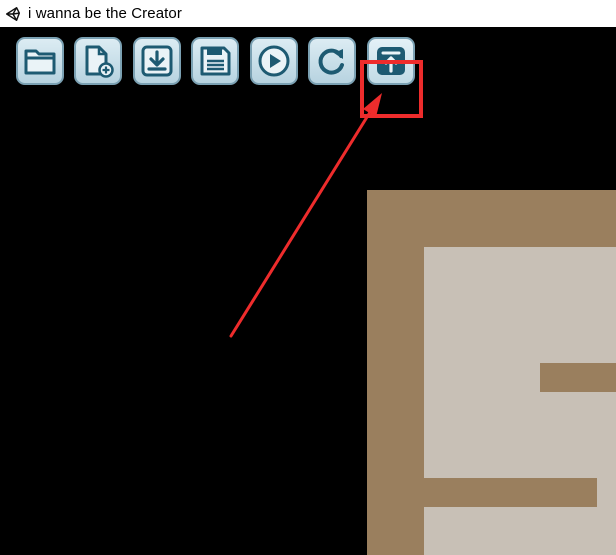  Describe the element at coordinates (308, 13) in the screenshot. I see `title-bar: i wanna be the Creator` at that location.